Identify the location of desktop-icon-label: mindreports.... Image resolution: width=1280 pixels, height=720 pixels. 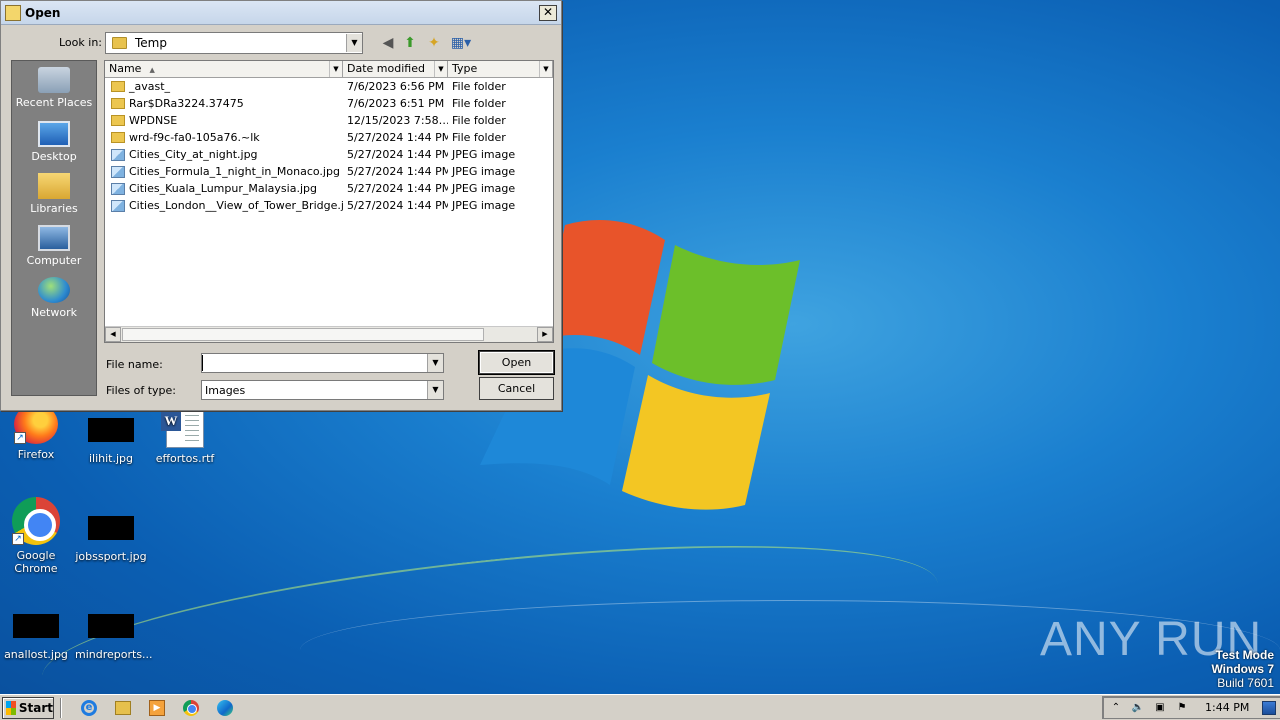
(114, 654).